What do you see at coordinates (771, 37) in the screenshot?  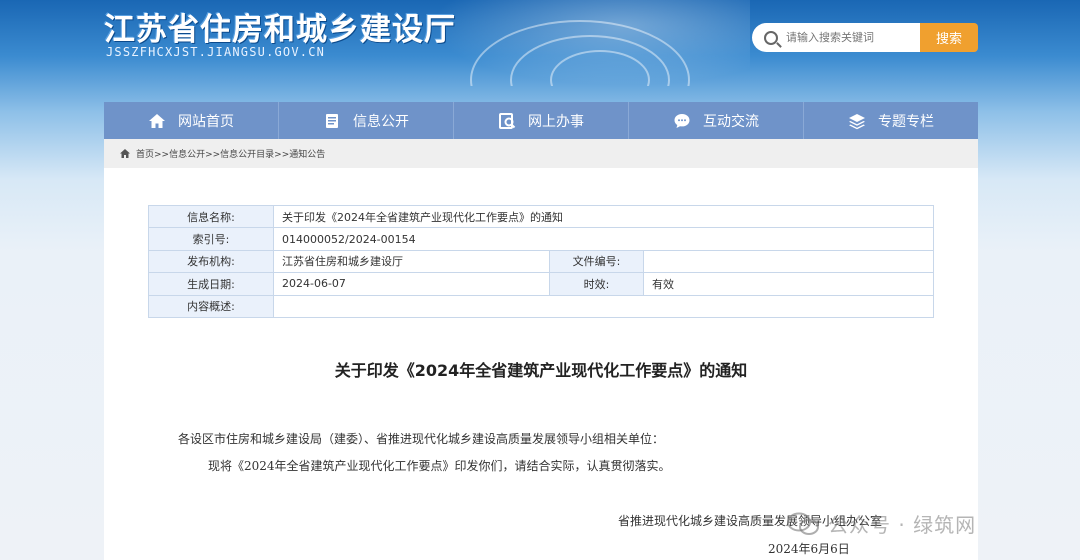 I see `search-icon` at bounding box center [771, 37].